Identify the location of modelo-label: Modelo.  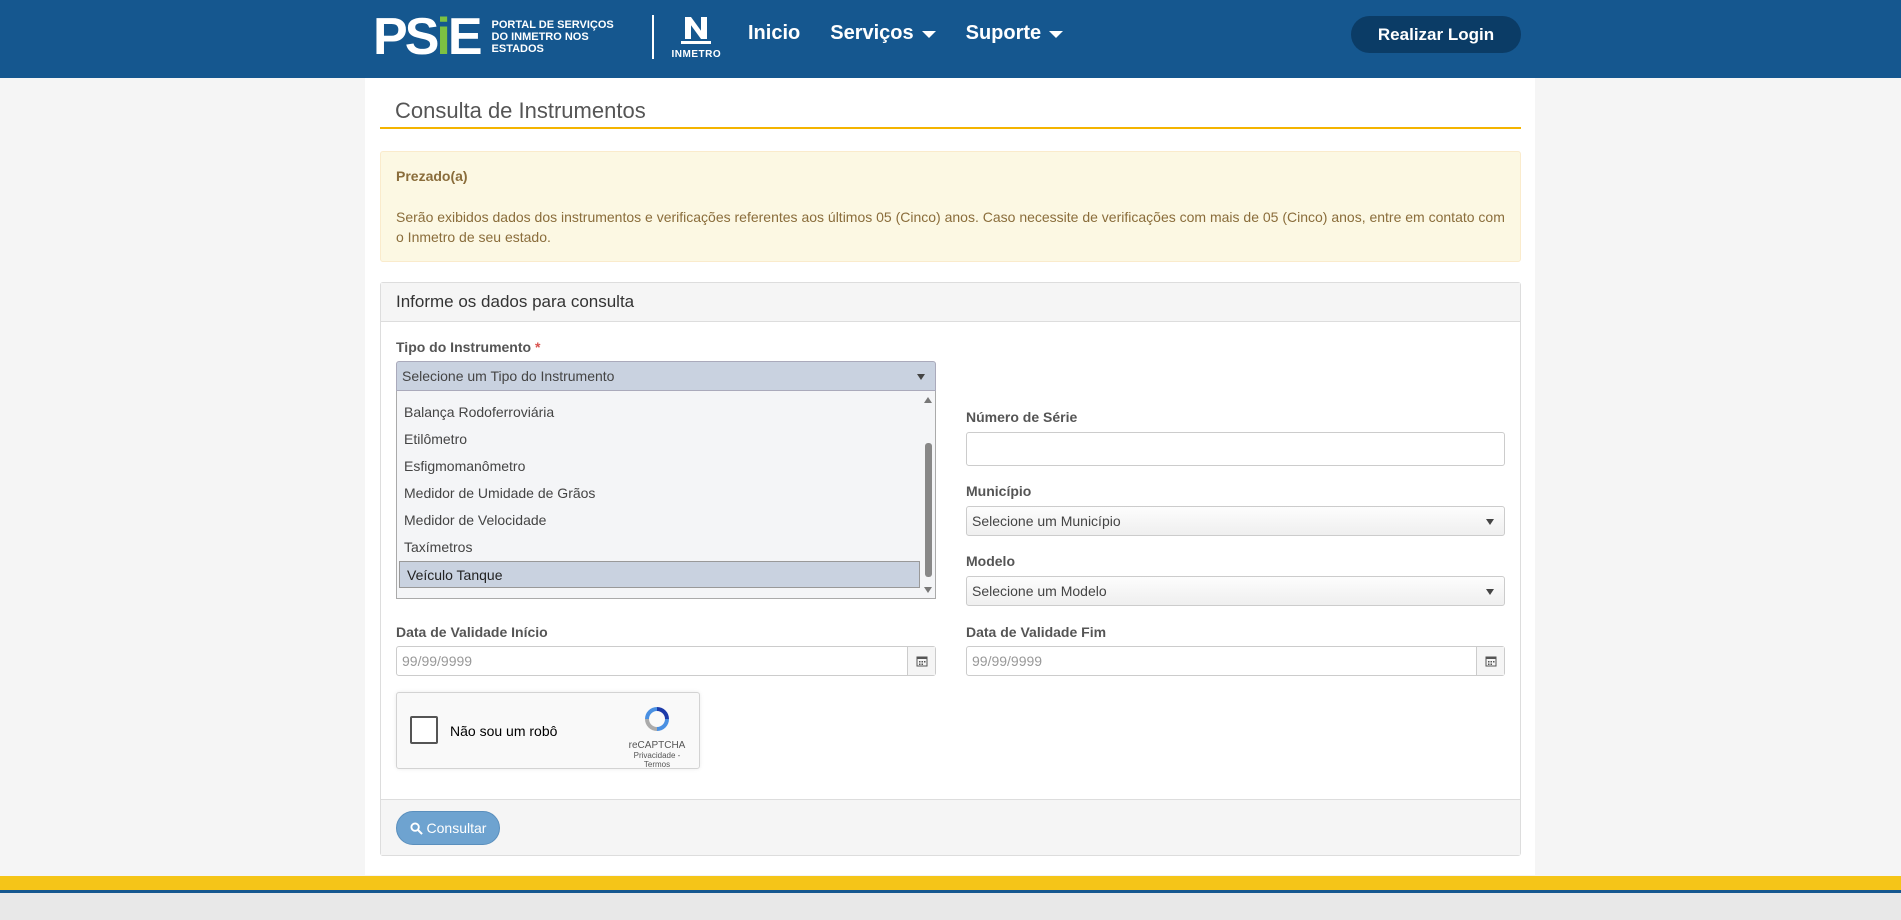
(990, 561).